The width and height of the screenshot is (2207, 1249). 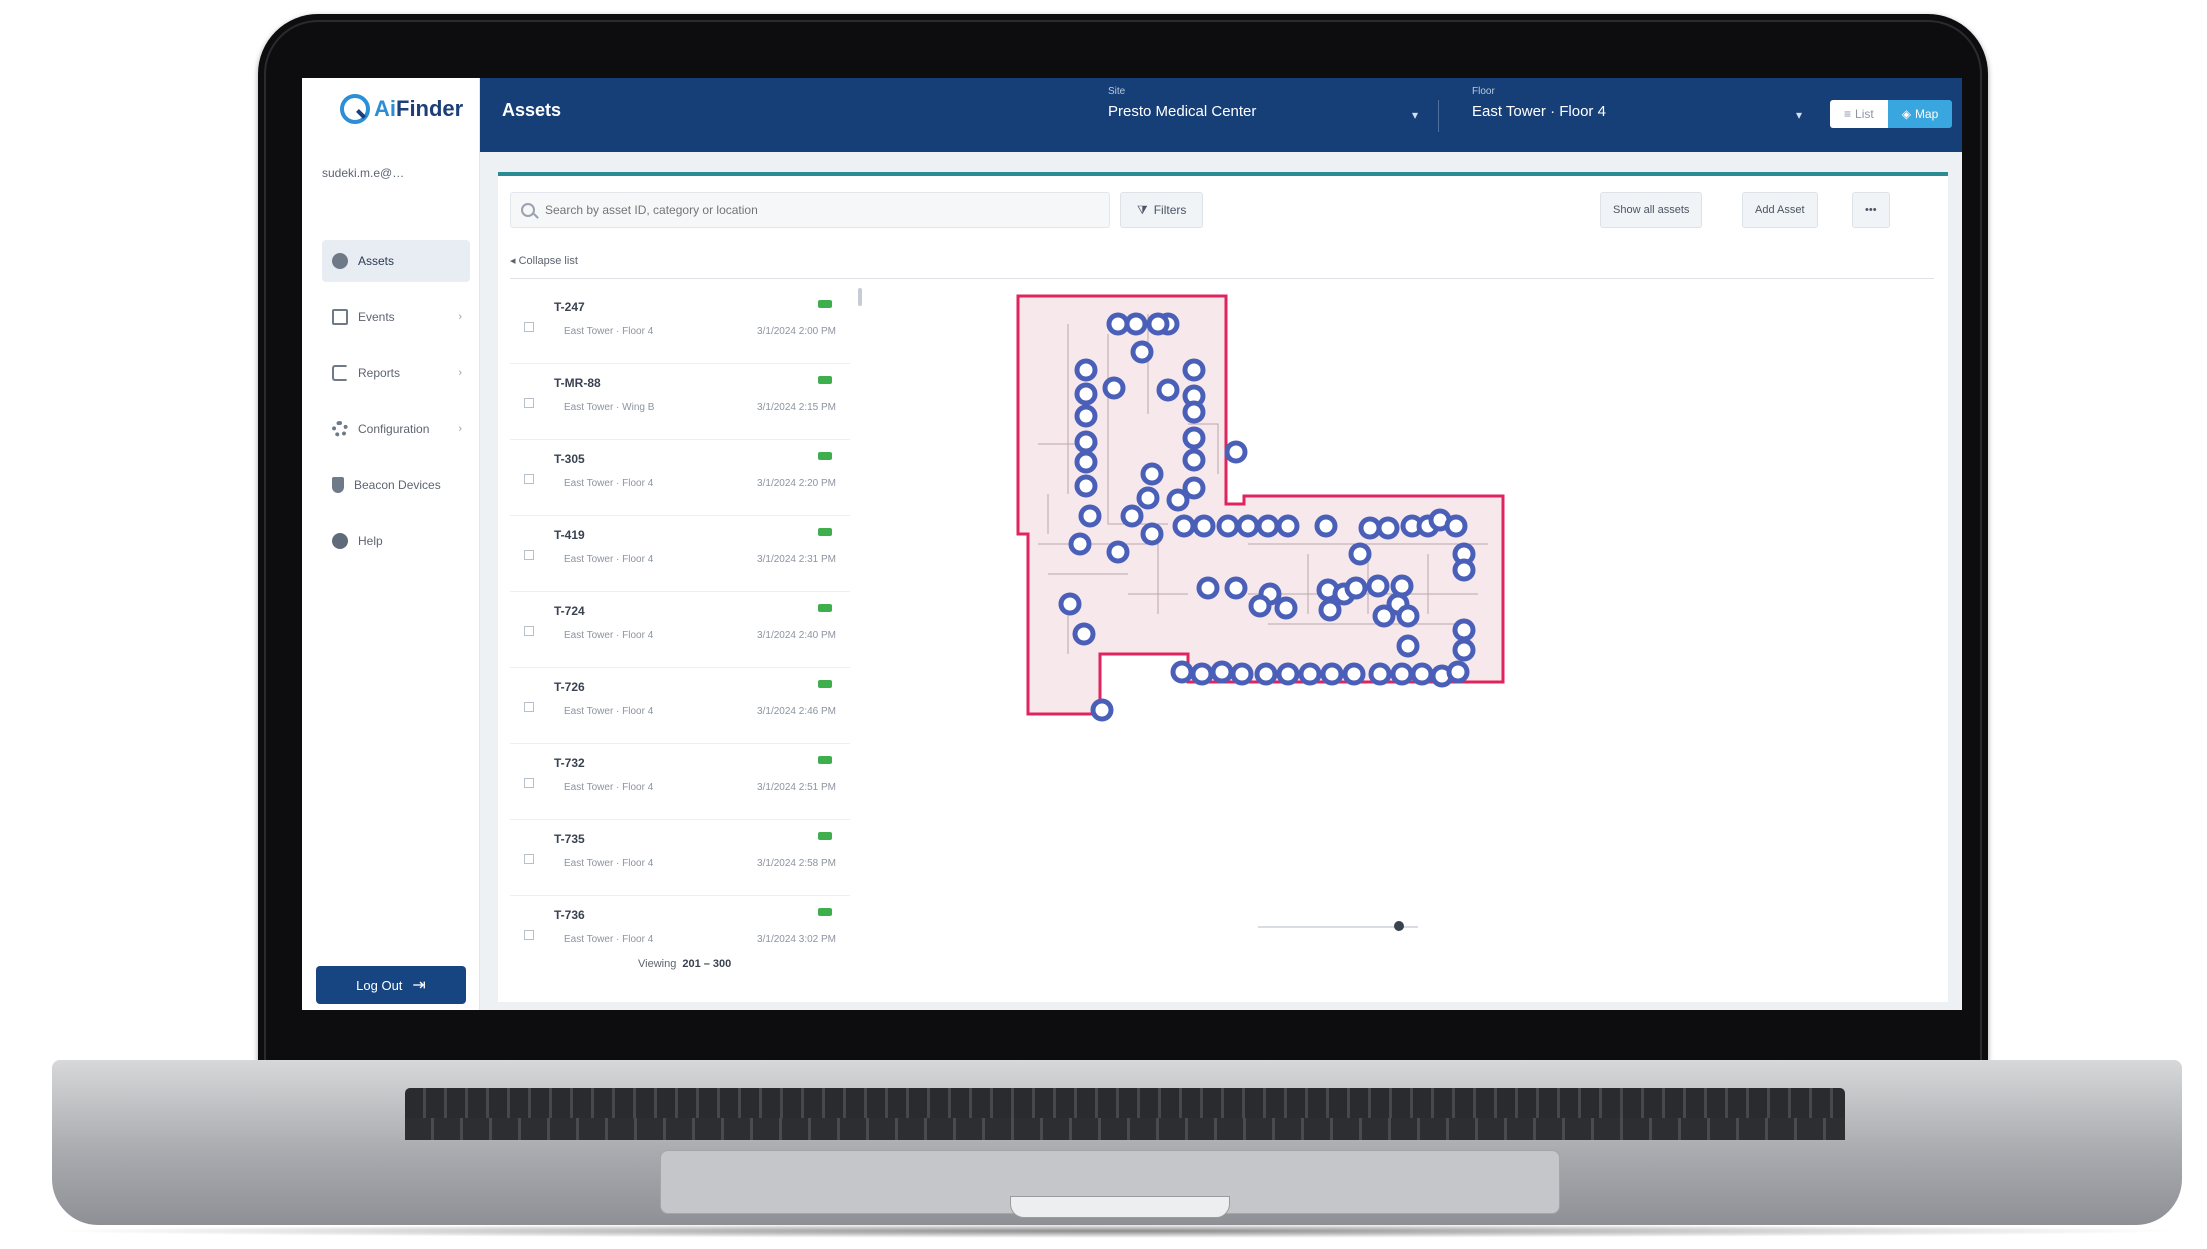 What do you see at coordinates (825, 210) in the screenshot?
I see `search-input` at bounding box center [825, 210].